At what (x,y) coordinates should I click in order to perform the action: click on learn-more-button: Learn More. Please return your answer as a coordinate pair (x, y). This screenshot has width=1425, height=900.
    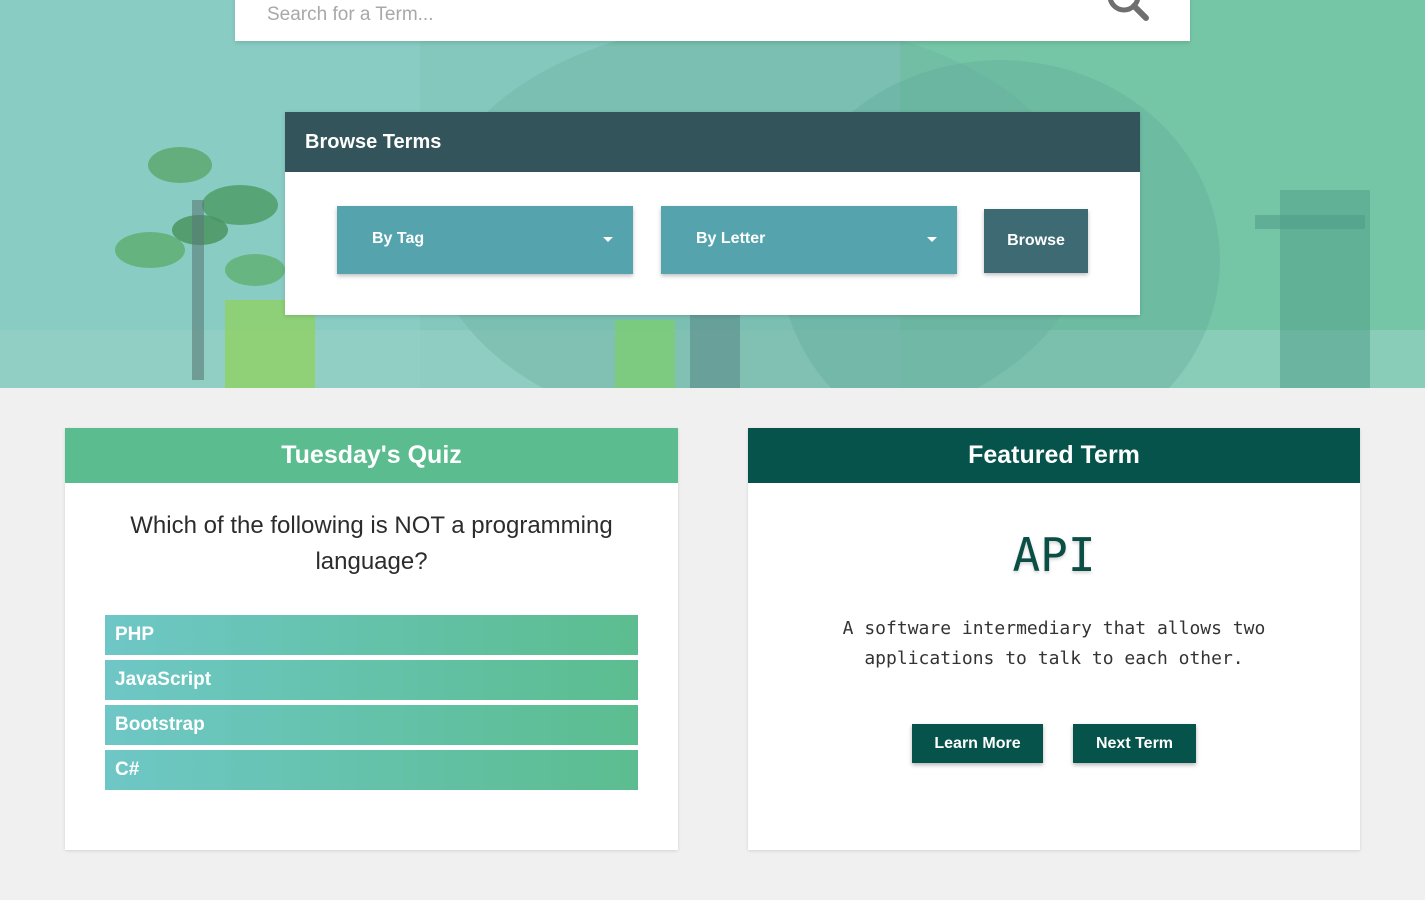
    Looking at the image, I should click on (977, 743).